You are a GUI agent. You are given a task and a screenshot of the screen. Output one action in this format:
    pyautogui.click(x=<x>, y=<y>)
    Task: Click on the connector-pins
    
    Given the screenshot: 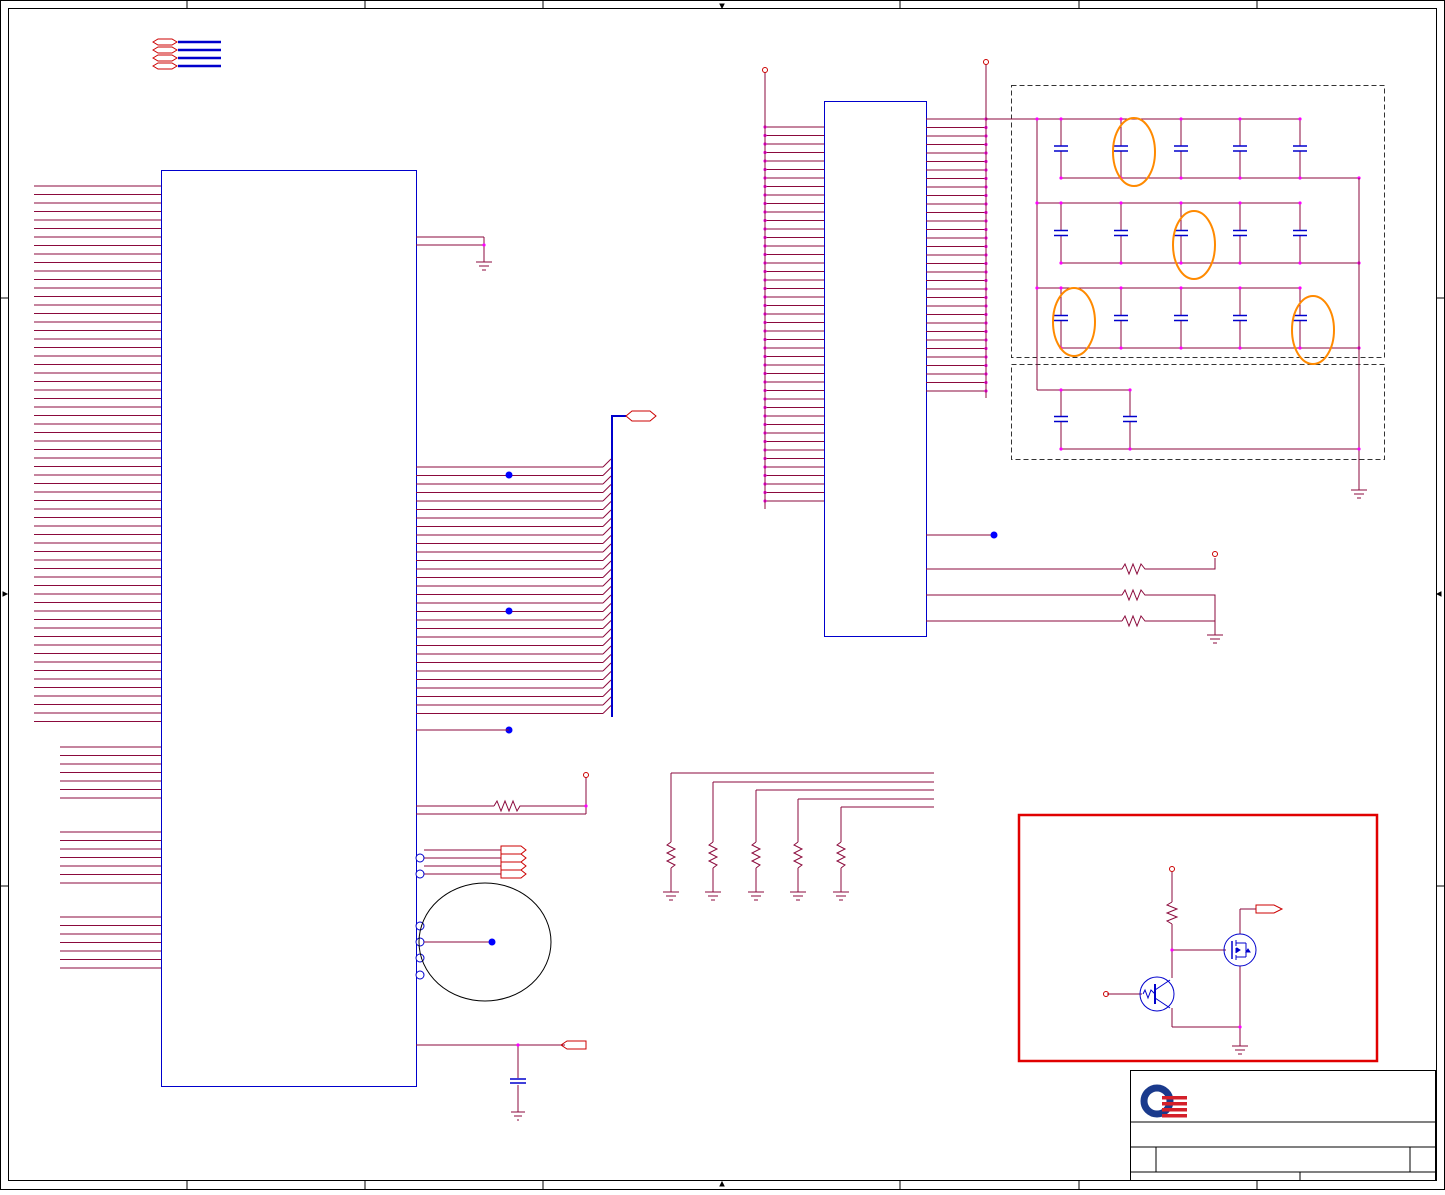 What is the action you would take?
    pyautogui.click(x=875, y=286)
    